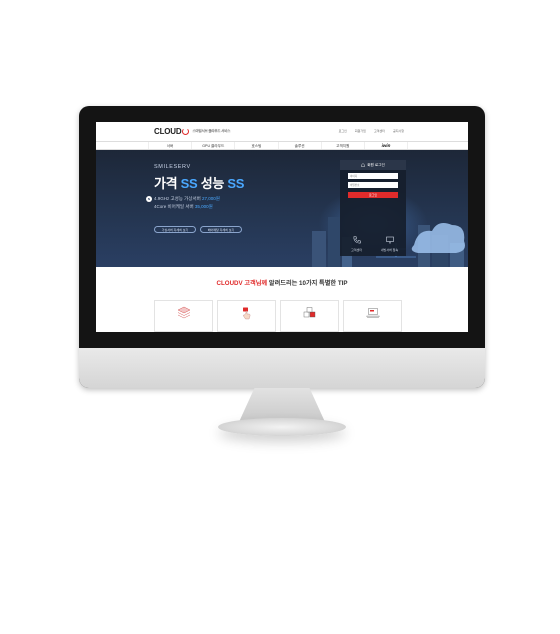 The height and width of the screenshot is (634, 560). What do you see at coordinates (278, 316) in the screenshot?
I see `tips-cards` at bounding box center [278, 316].